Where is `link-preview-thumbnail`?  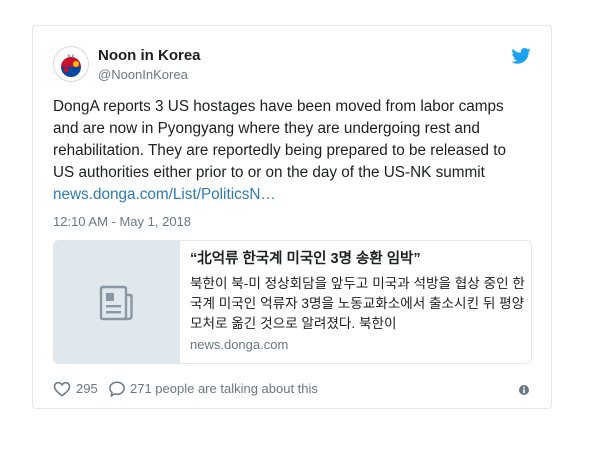 link-preview-thumbnail is located at coordinates (117, 302).